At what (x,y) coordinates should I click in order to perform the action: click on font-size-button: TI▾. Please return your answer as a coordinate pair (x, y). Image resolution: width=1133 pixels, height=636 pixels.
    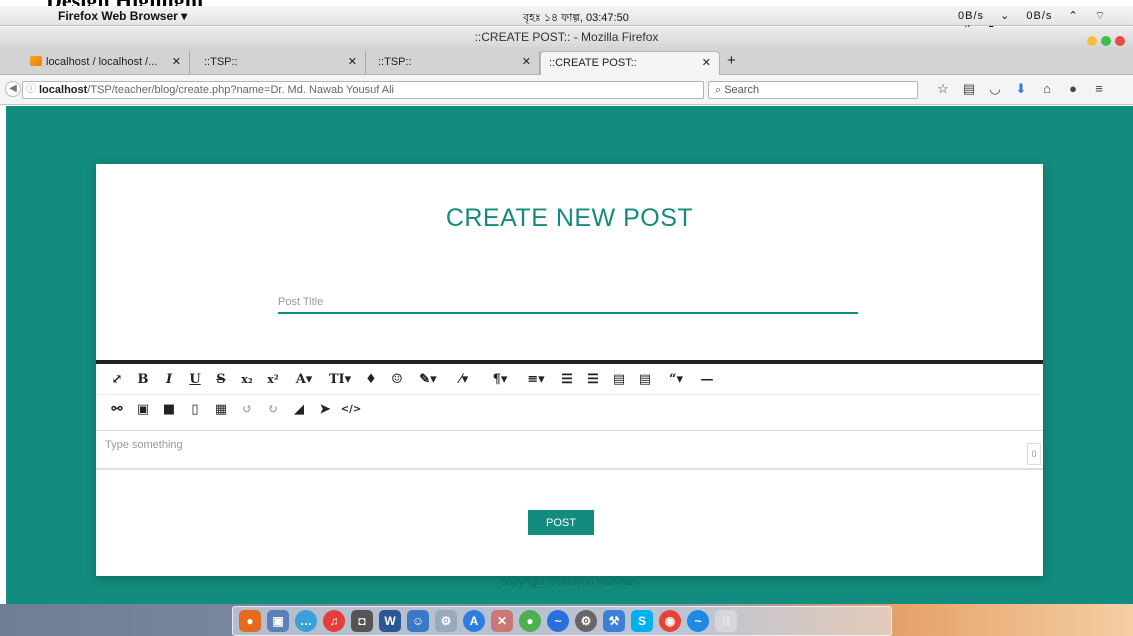
    Looking at the image, I should click on (340, 379).